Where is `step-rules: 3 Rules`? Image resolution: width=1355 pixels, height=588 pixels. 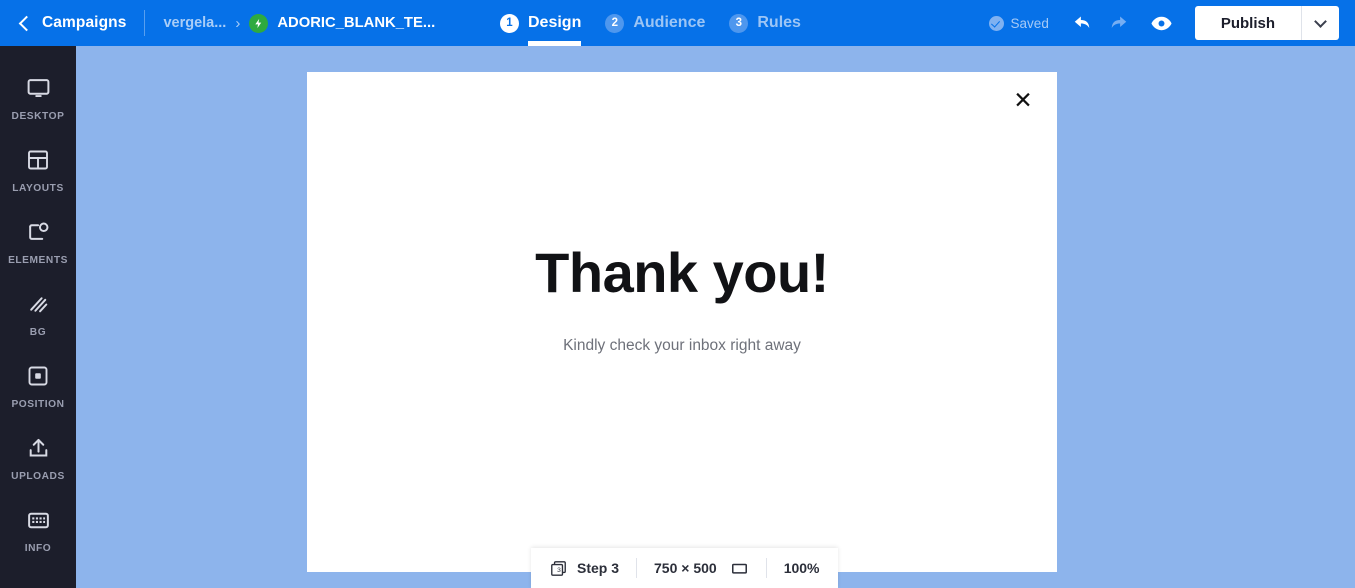
step-rules: 3 Rules is located at coordinates (765, 23).